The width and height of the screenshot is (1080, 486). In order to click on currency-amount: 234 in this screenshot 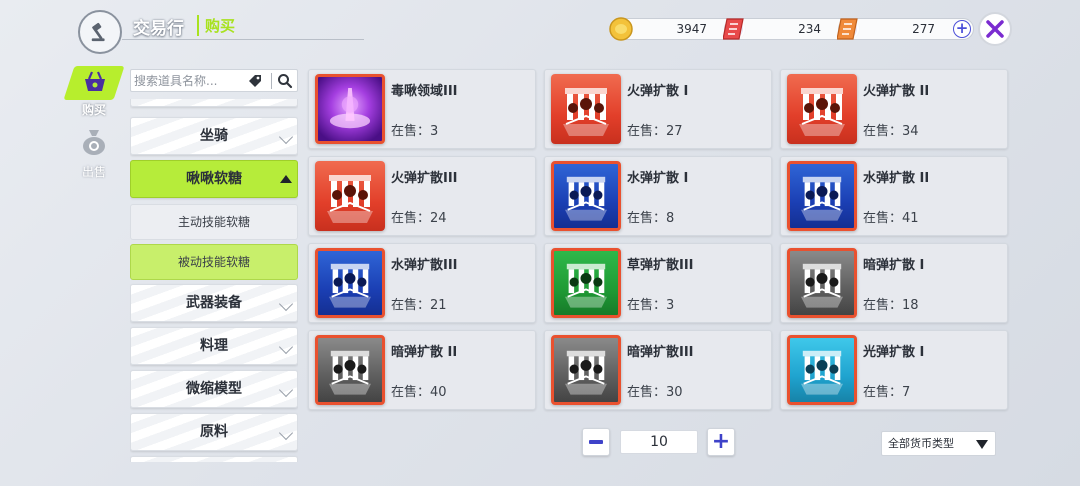, I will do `click(809, 29)`.